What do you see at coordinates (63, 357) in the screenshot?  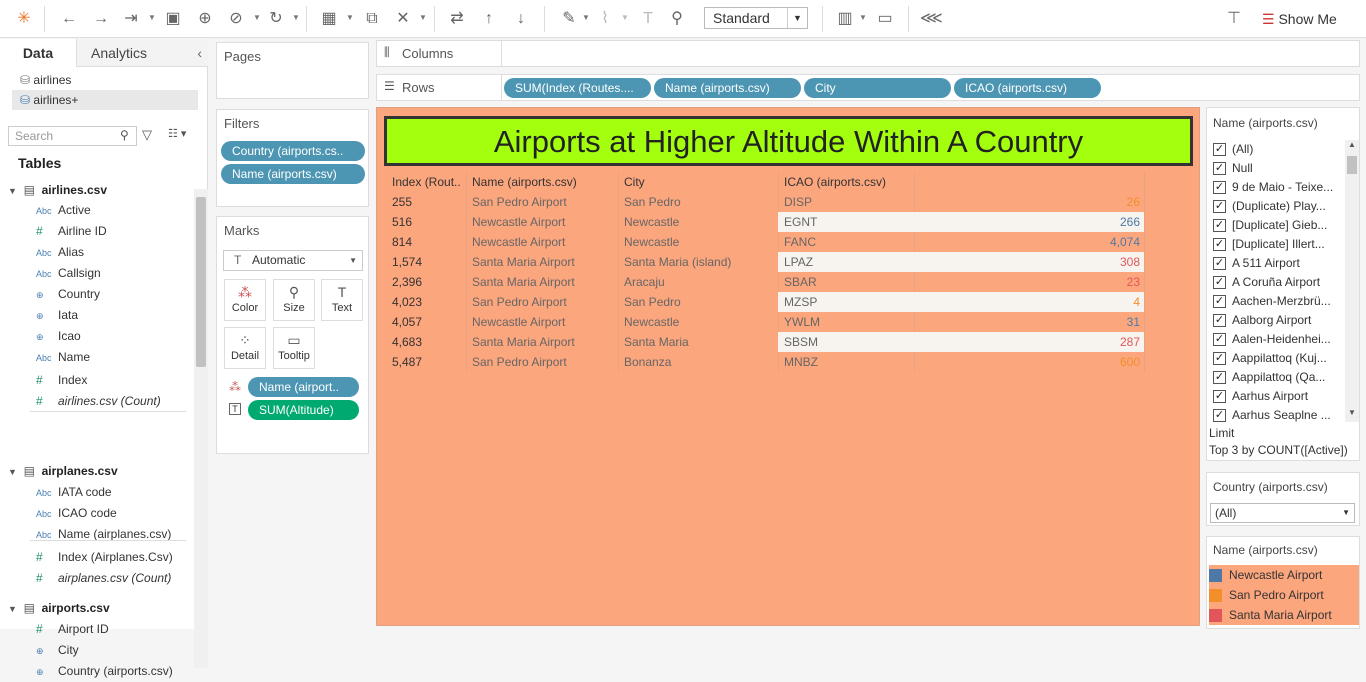 I see `field-item: Abc Name` at bounding box center [63, 357].